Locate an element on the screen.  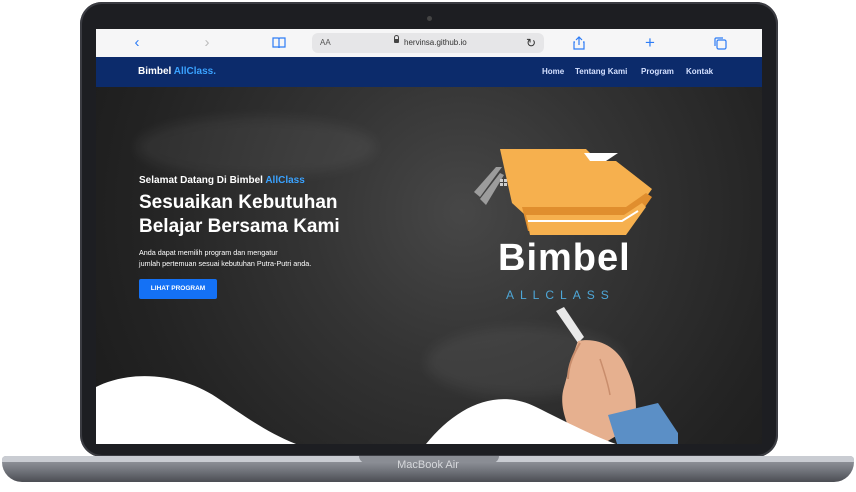
camera-icon is located at coordinates (429, 18).